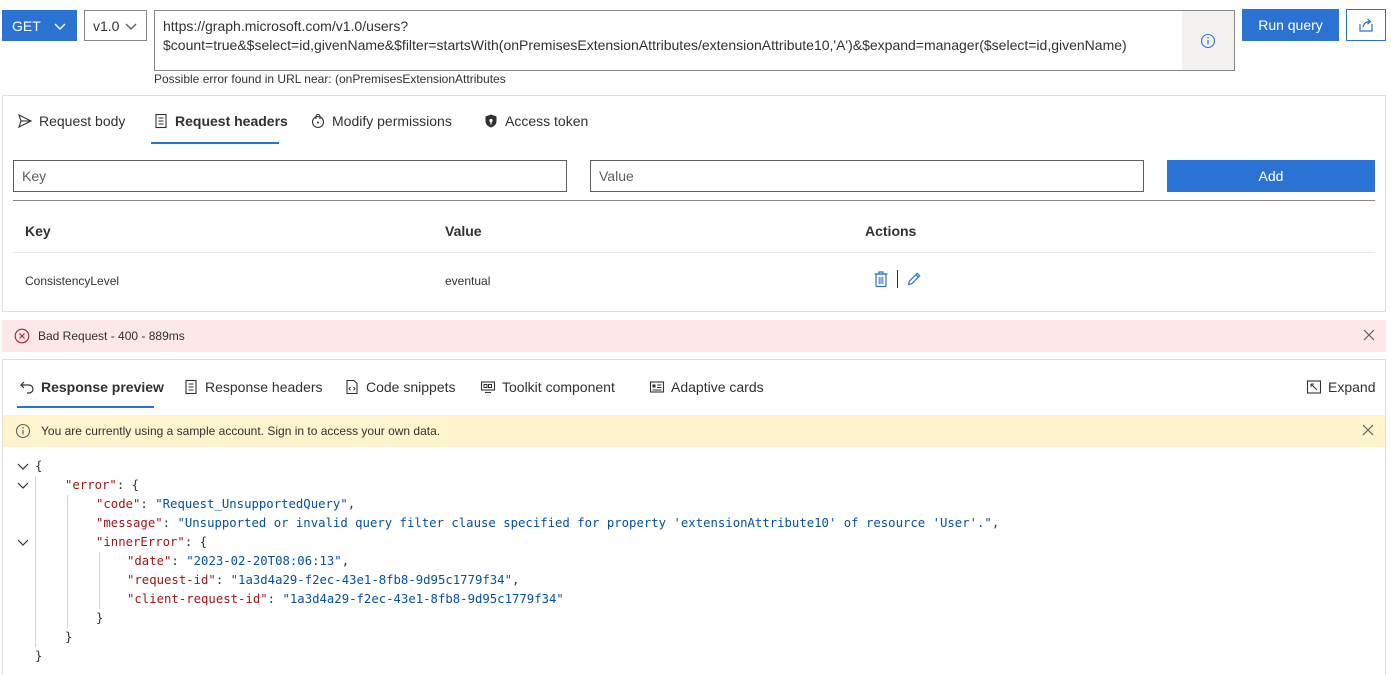 The width and height of the screenshot is (1391, 675). I want to click on http-method-label: GET, so click(26, 25).